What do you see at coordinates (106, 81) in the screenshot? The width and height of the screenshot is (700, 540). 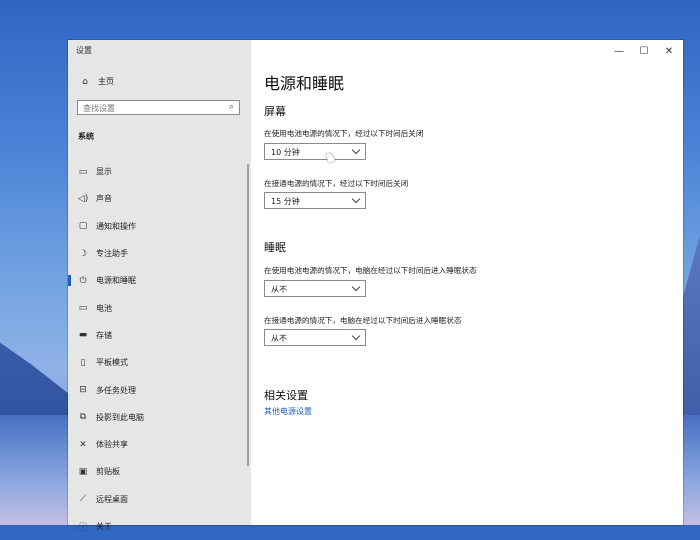 I see `home-label: 主页` at bounding box center [106, 81].